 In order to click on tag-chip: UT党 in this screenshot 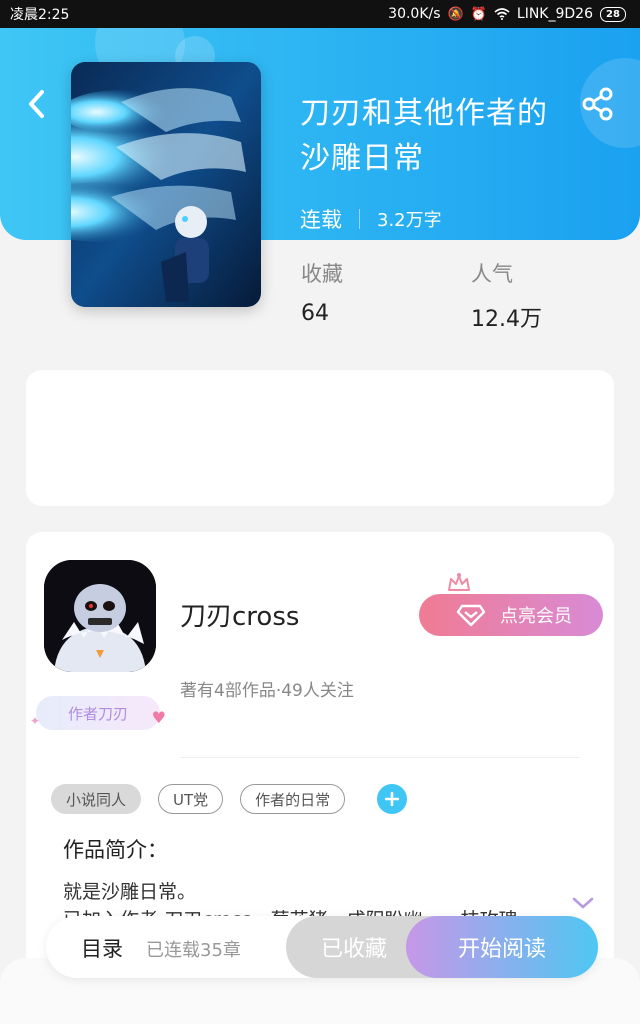, I will do `click(191, 799)`.